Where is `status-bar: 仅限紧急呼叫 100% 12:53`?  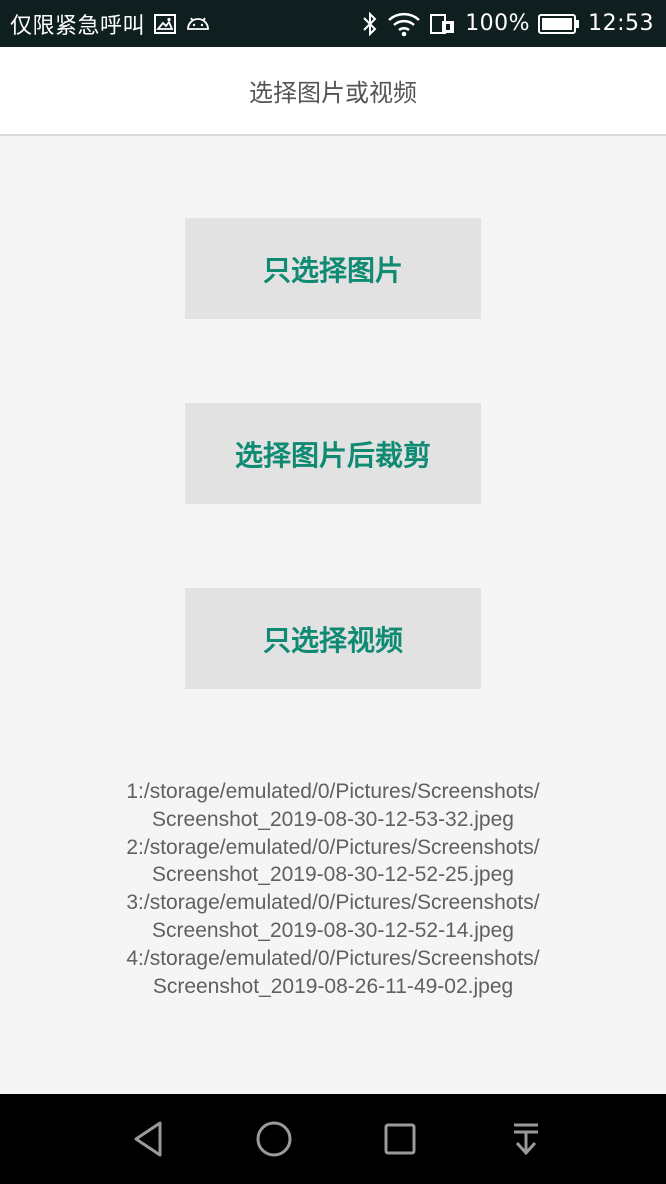 status-bar: 仅限紧急呼叫 100% 12:53 is located at coordinates (333, 23).